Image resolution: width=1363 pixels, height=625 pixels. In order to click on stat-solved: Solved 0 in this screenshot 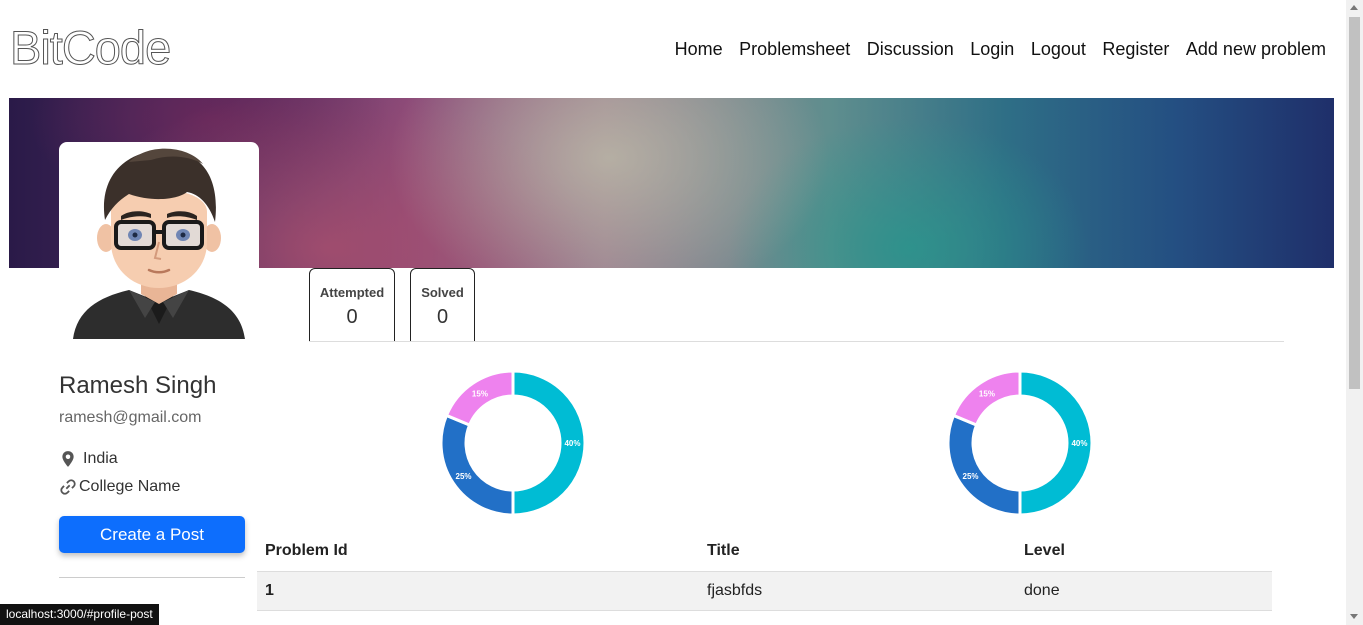, I will do `click(442, 305)`.